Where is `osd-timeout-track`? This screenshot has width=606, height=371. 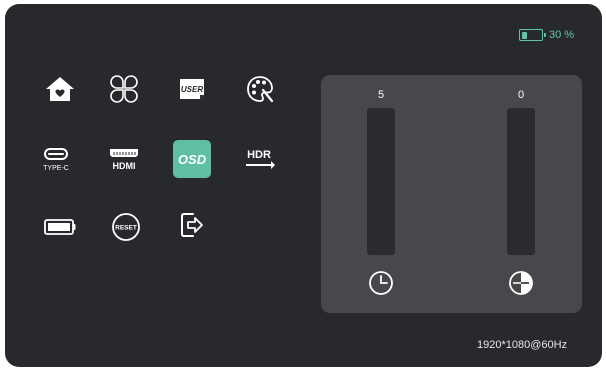 osd-timeout-track is located at coordinates (381, 181).